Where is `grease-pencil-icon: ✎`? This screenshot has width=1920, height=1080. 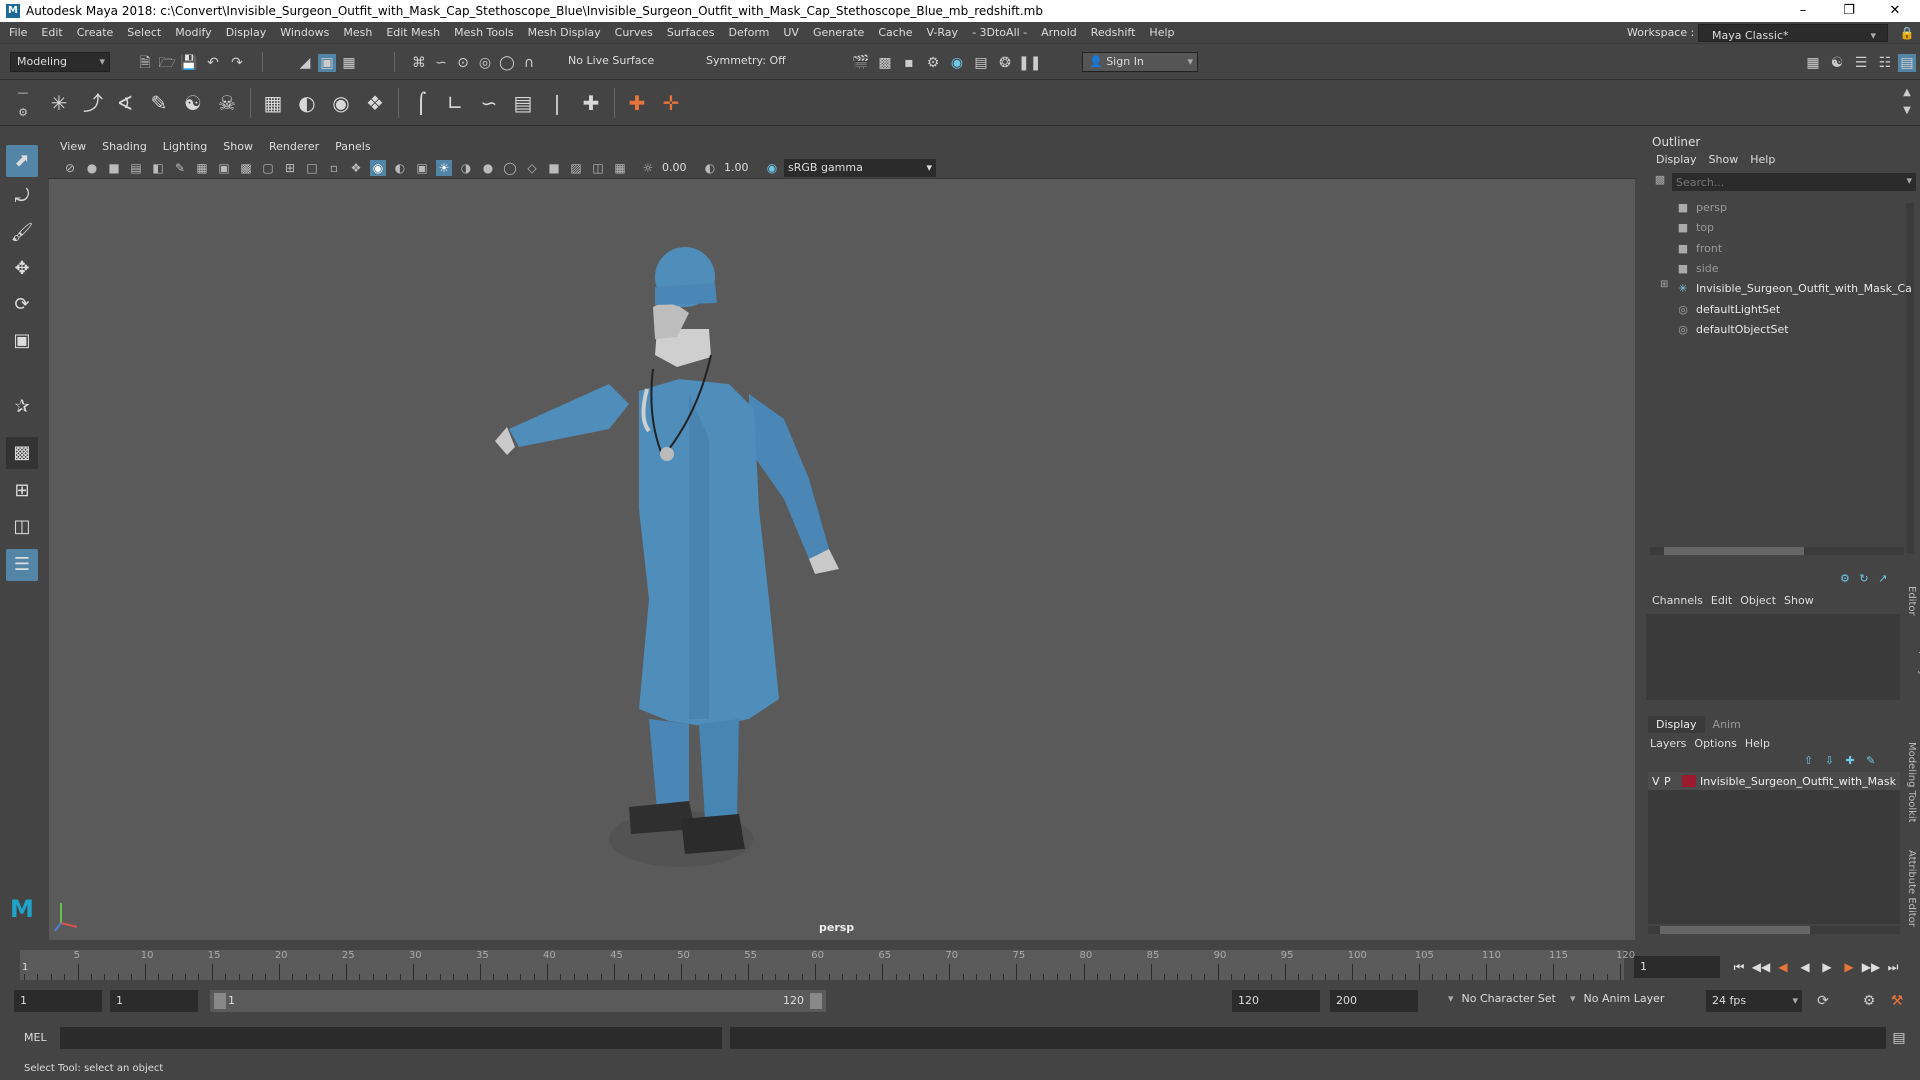 grease-pencil-icon: ✎ is located at coordinates (180, 168).